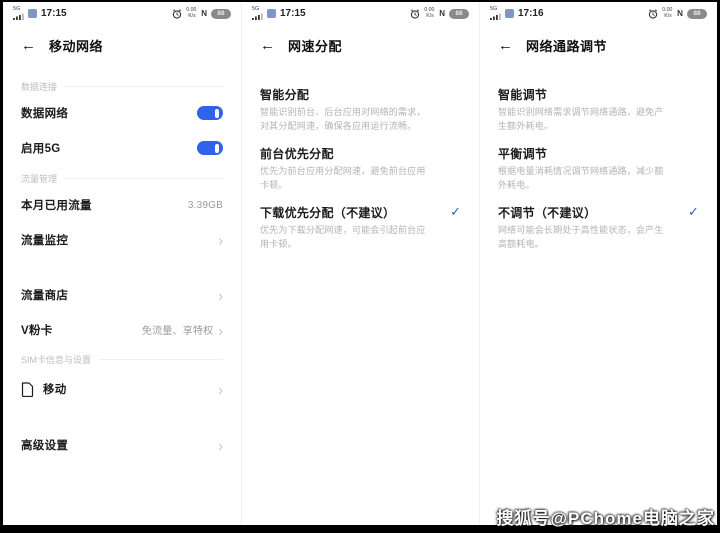 Image resolution: width=720 pixels, height=533 pixels. What do you see at coordinates (122, 240) in the screenshot?
I see `row-data-monitor: 流量监控 ›` at bounding box center [122, 240].